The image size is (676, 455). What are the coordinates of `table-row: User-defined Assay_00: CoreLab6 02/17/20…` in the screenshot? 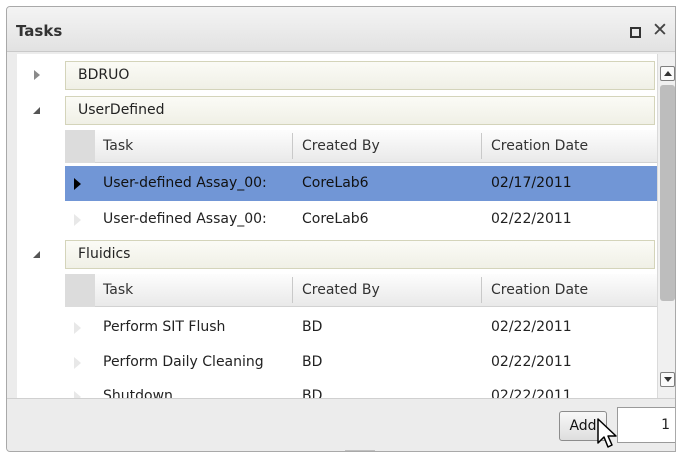 It's located at (361, 183).